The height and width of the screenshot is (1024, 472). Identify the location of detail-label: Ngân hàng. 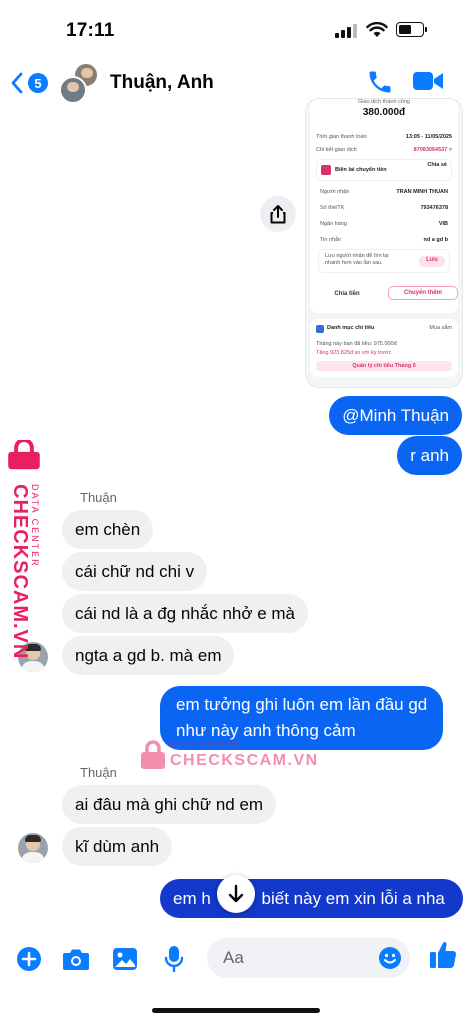
(333, 224).